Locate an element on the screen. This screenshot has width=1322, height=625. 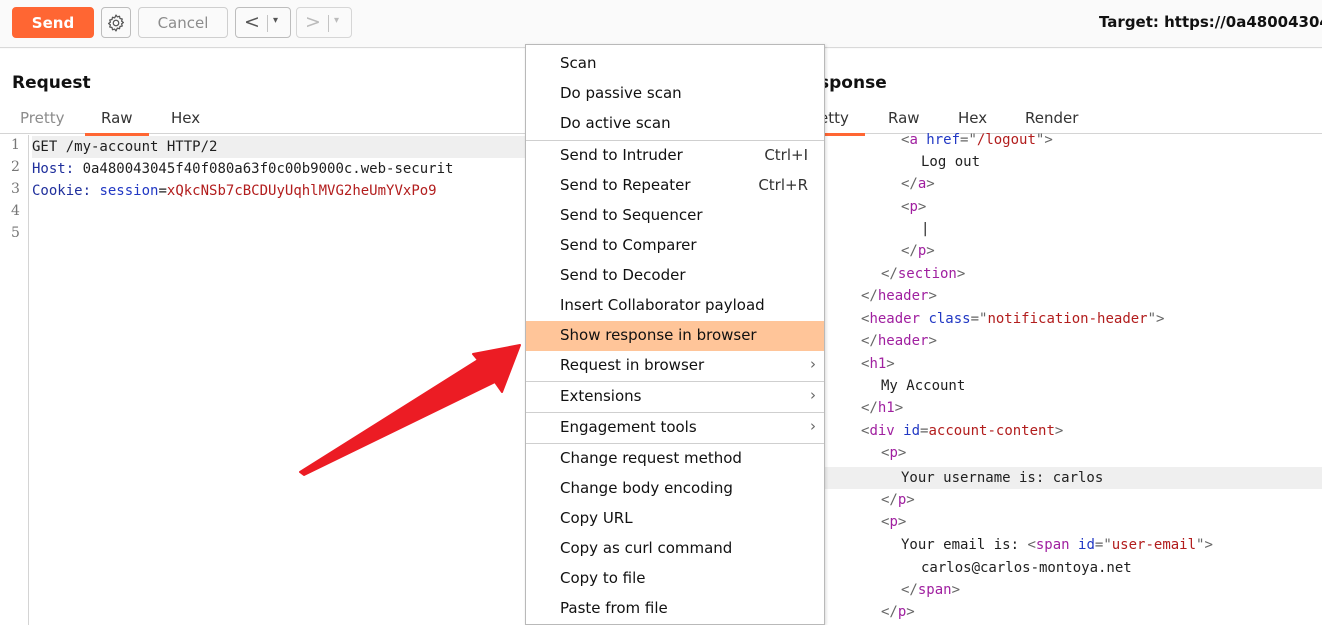
menu-item-scan: Scan is located at coordinates (675, 64).